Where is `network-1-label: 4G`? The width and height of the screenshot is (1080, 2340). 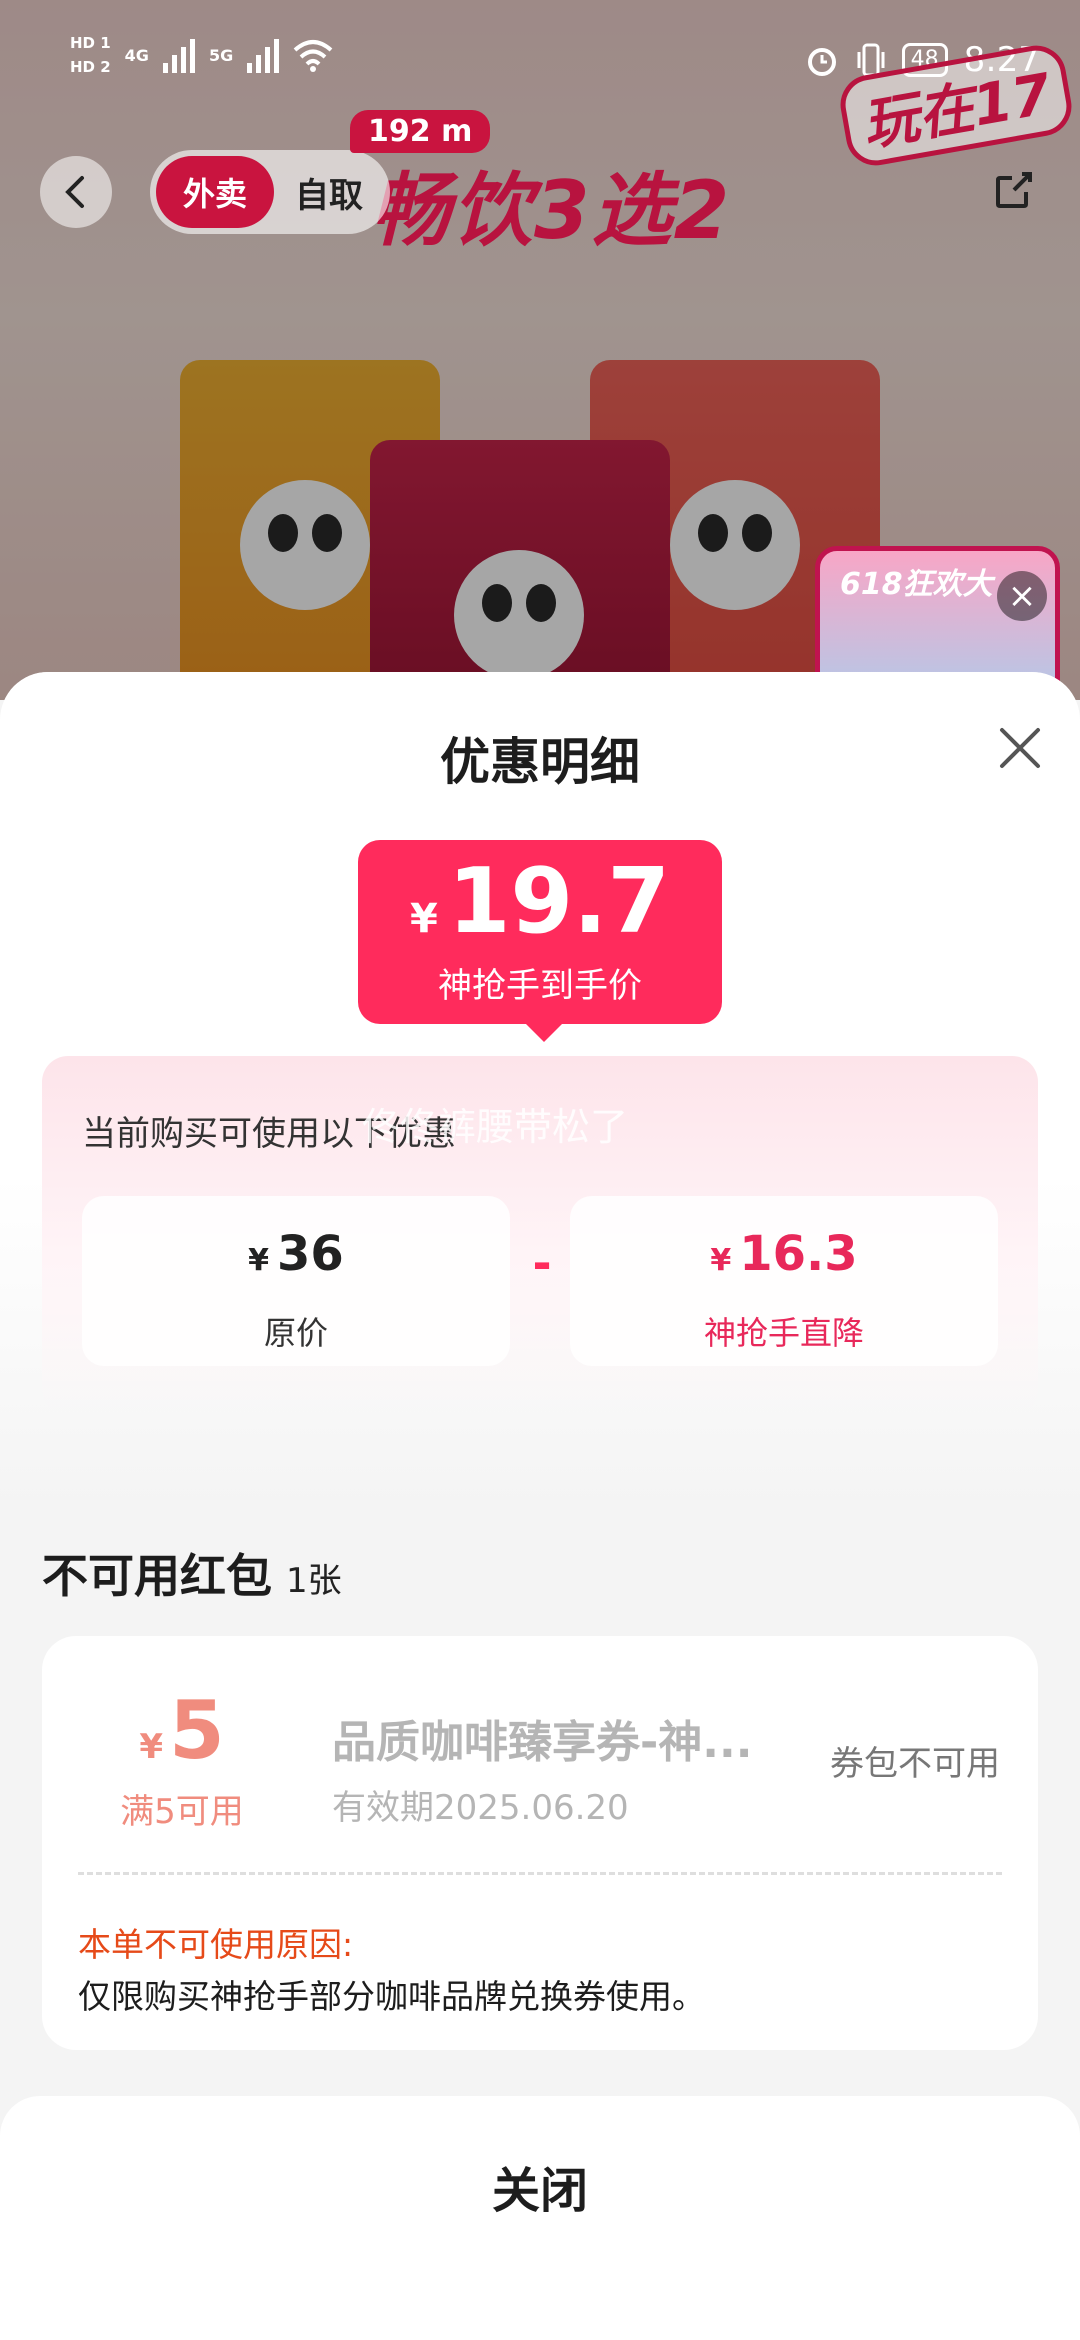 network-1-label: 4G is located at coordinates (136, 55).